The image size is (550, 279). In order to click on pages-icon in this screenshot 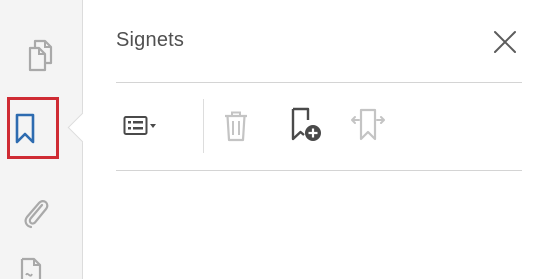, I will do `click(41, 55)`.